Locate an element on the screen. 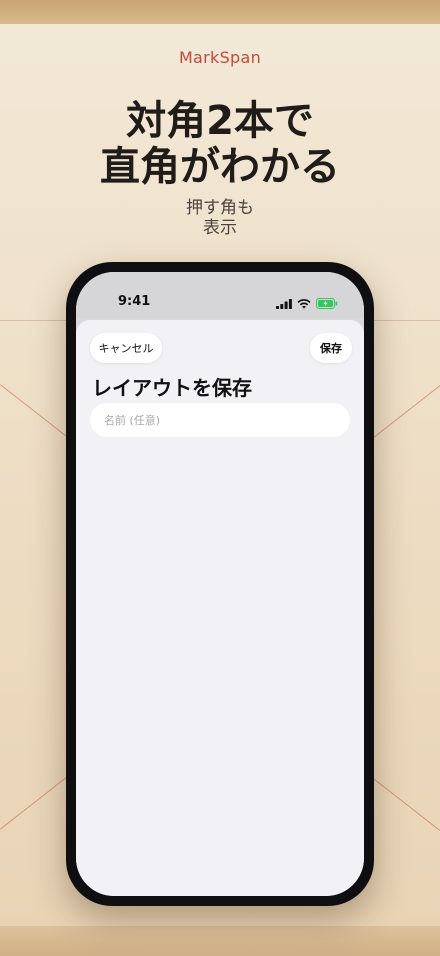  headline: 対角2本で 直角がわかる is located at coordinates (220, 144).